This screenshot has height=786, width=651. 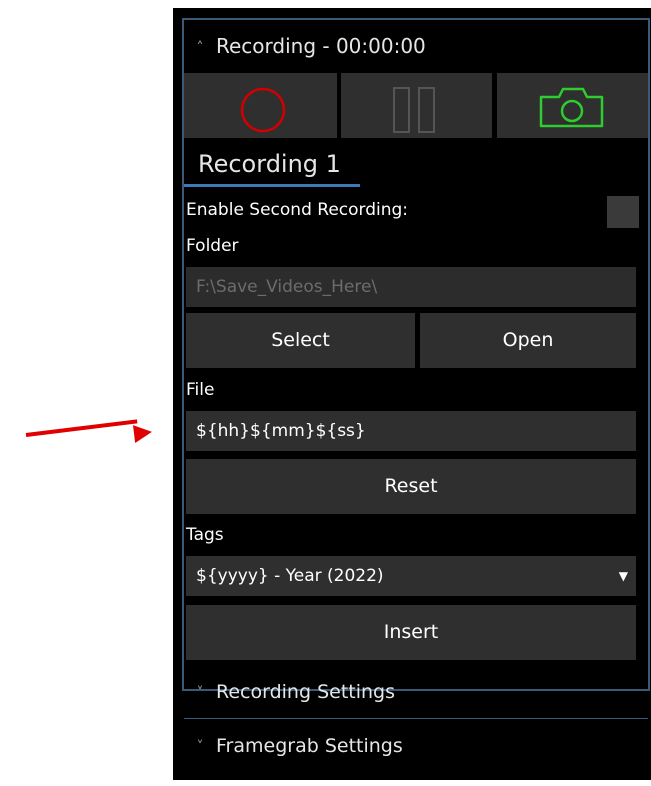 I want to click on framegrab-settings-header: ˅ Framegrab Settings, so click(x=293, y=746).